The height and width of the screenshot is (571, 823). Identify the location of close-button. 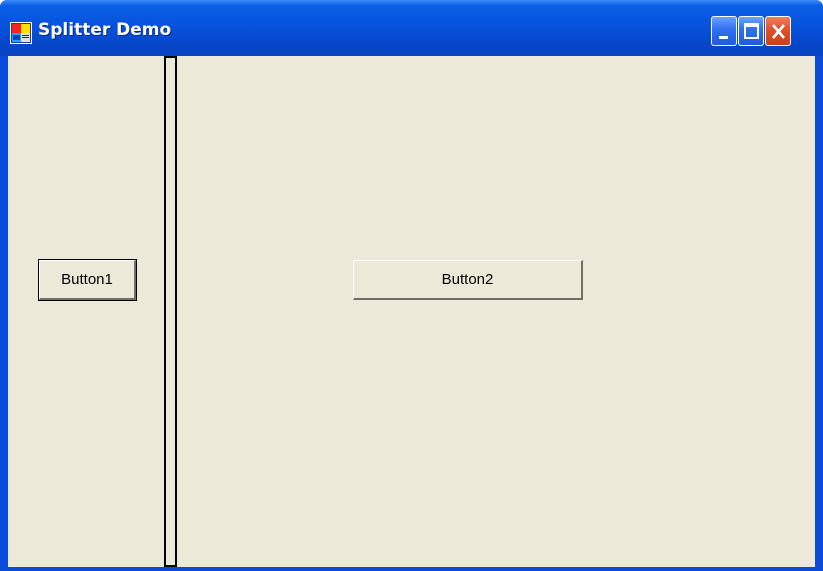
(778, 31).